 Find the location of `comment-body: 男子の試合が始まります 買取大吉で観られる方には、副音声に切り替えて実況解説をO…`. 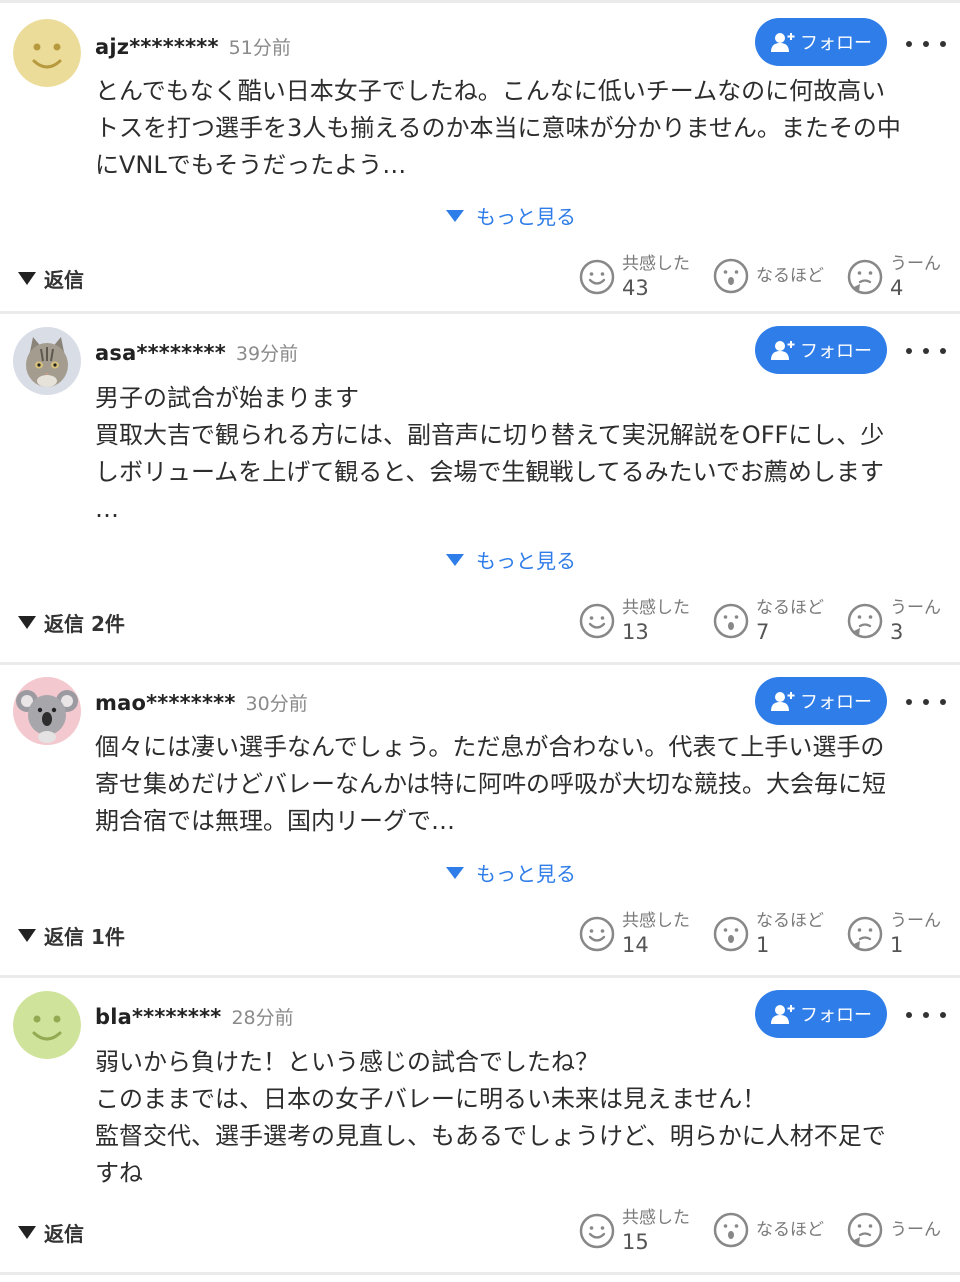

comment-body: 男子の試合が始まります 買取大吉で観られる方には、副音声に切り替えて実況解説をO… is located at coordinates (515, 454).